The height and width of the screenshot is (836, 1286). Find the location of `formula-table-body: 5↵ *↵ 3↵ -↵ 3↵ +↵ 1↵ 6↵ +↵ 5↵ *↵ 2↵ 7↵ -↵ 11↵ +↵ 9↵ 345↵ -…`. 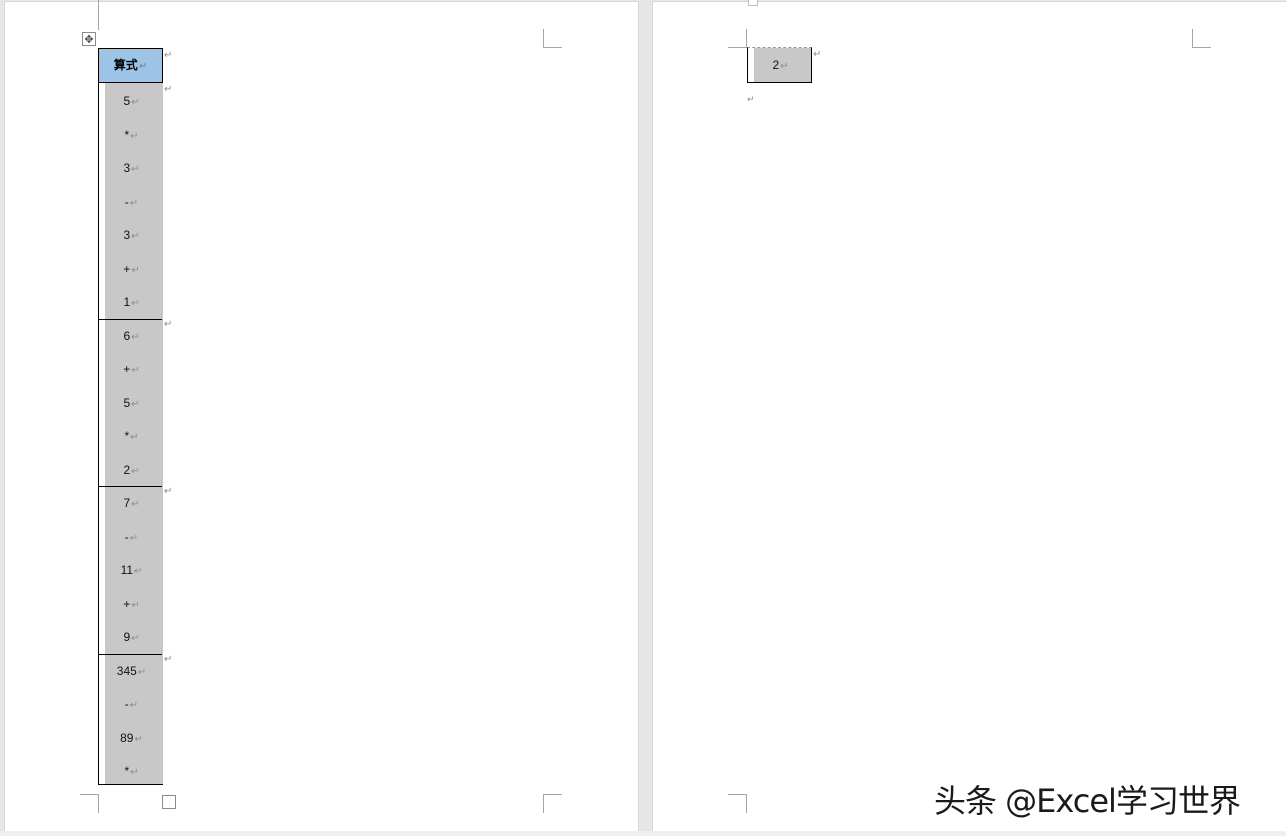

formula-table-body: 5↵ *↵ 3↵ -↵ 3↵ +↵ 1↵ 6↵ +↵ 5↵ *↵ 2↵ 7↵ -↵ 11↵ +↵ 9↵ 345↵ -… is located at coordinates (130, 434).